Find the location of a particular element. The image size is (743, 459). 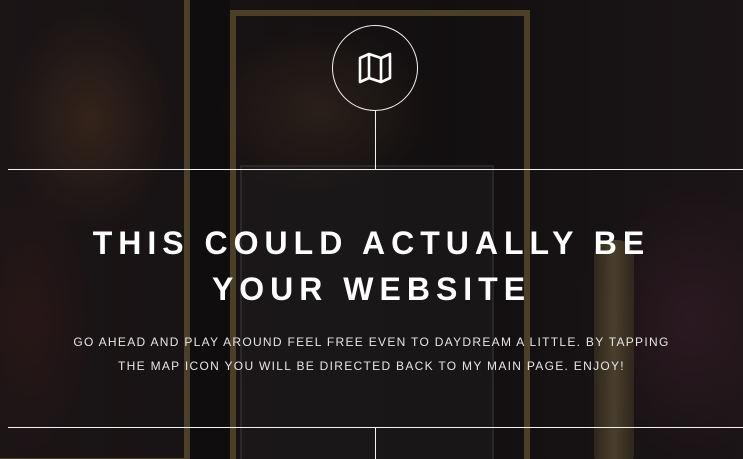

map-icon is located at coordinates (375, 68).